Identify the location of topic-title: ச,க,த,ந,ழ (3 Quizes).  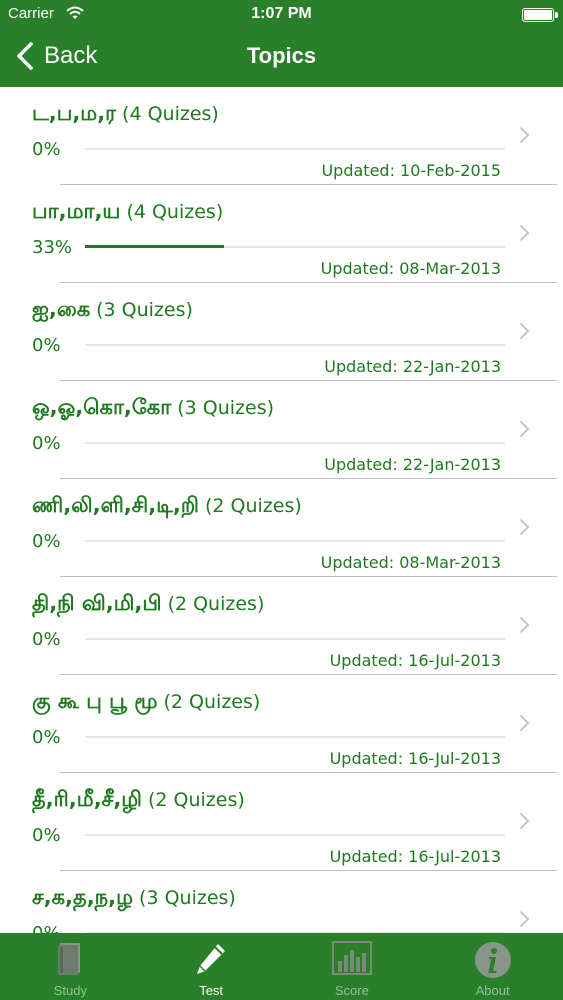
(134, 898).